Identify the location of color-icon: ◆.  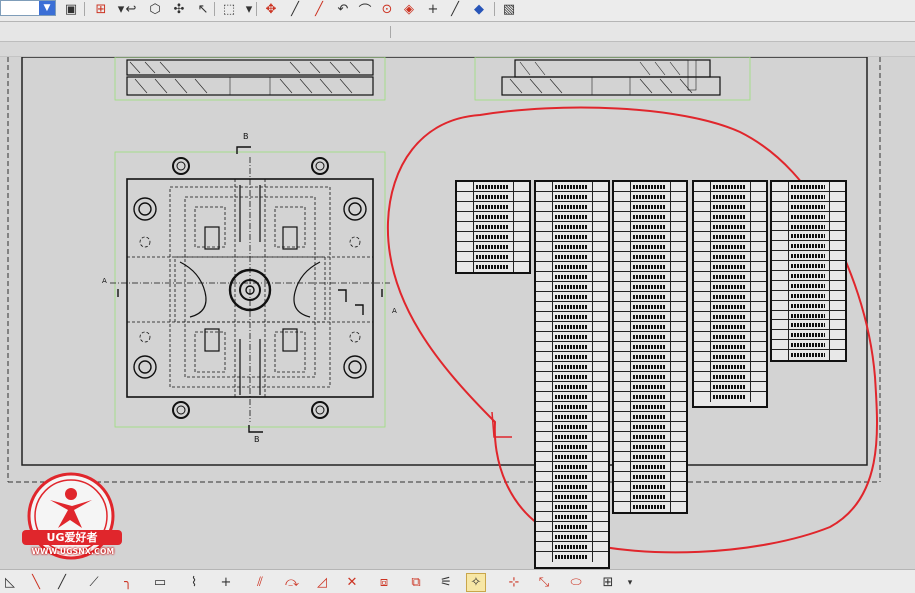
(479, 9).